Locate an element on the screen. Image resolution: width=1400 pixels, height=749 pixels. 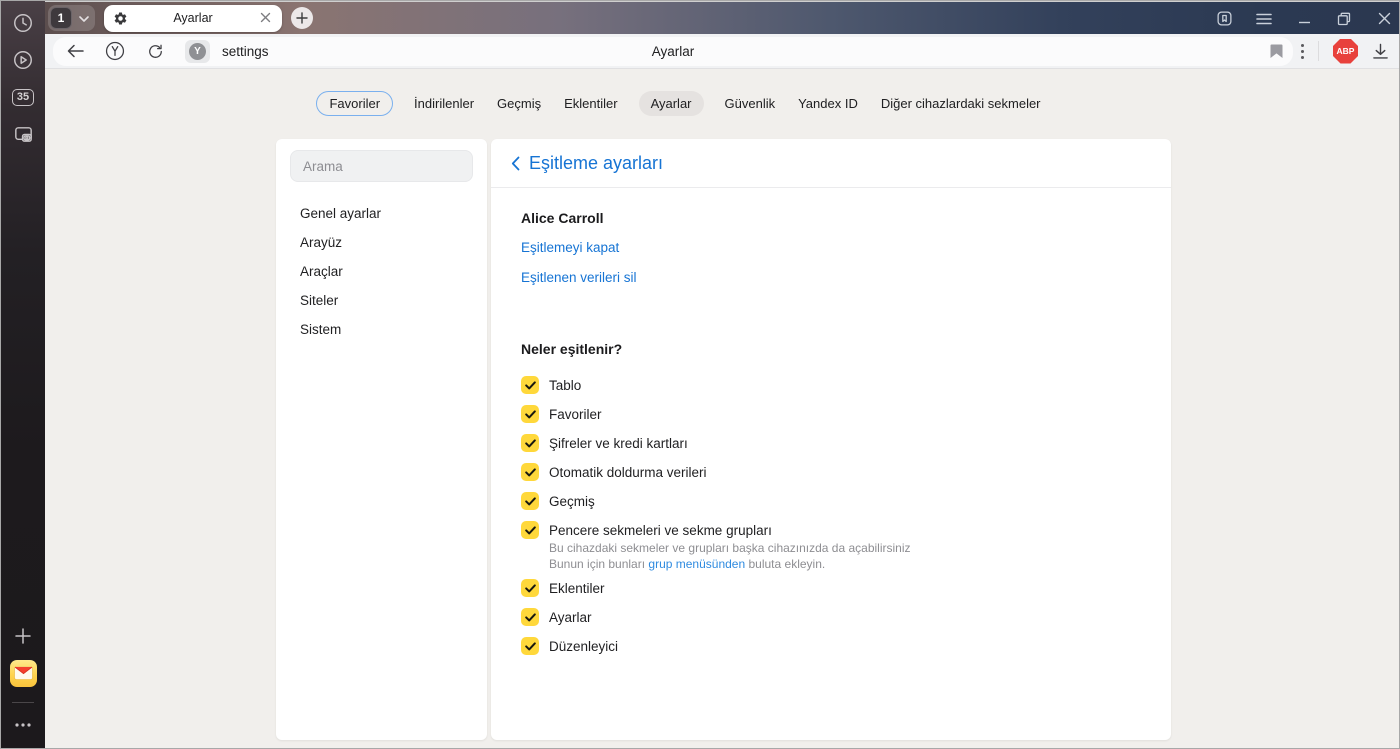
downloads-icon is located at coordinates (1380, 51).